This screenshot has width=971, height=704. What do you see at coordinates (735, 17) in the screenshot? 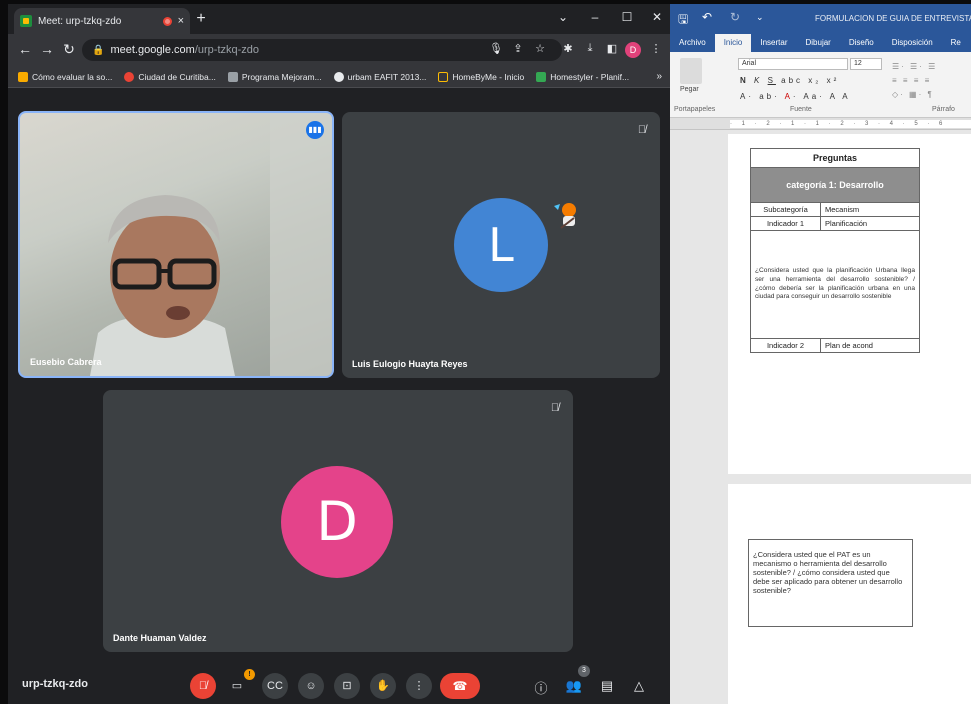
I see `redo-icon: ↻` at bounding box center [735, 17].